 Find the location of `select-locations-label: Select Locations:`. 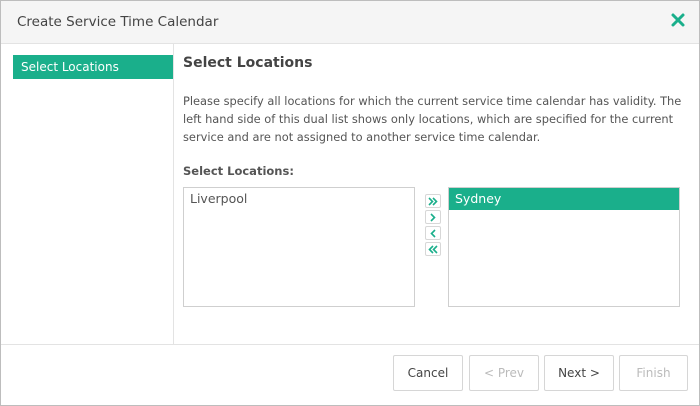

select-locations-label: Select Locations: is located at coordinates (238, 171).